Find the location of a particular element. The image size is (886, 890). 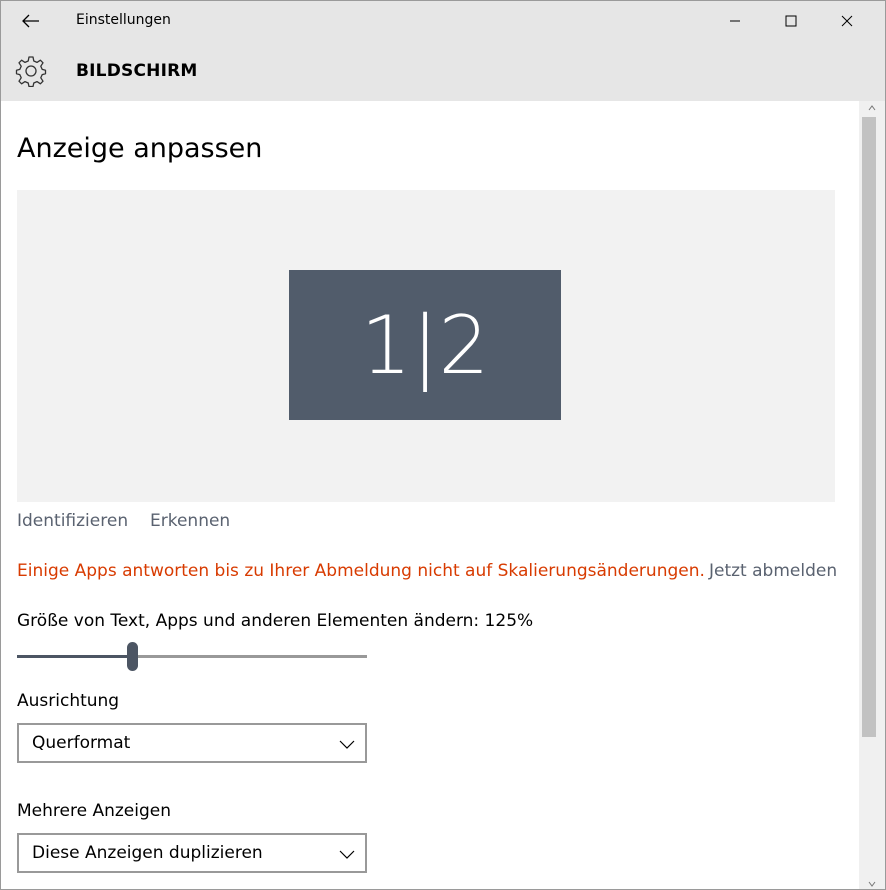

close-button is located at coordinates (847, 21).